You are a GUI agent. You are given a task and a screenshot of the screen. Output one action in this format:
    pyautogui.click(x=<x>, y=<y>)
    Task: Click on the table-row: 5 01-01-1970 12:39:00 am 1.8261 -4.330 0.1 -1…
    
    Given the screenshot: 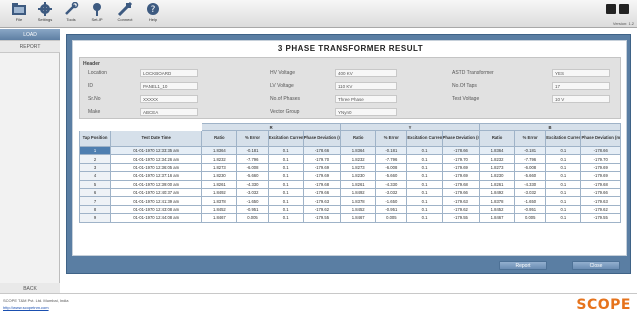 What is the action you would take?
    pyautogui.click(x=349, y=184)
    